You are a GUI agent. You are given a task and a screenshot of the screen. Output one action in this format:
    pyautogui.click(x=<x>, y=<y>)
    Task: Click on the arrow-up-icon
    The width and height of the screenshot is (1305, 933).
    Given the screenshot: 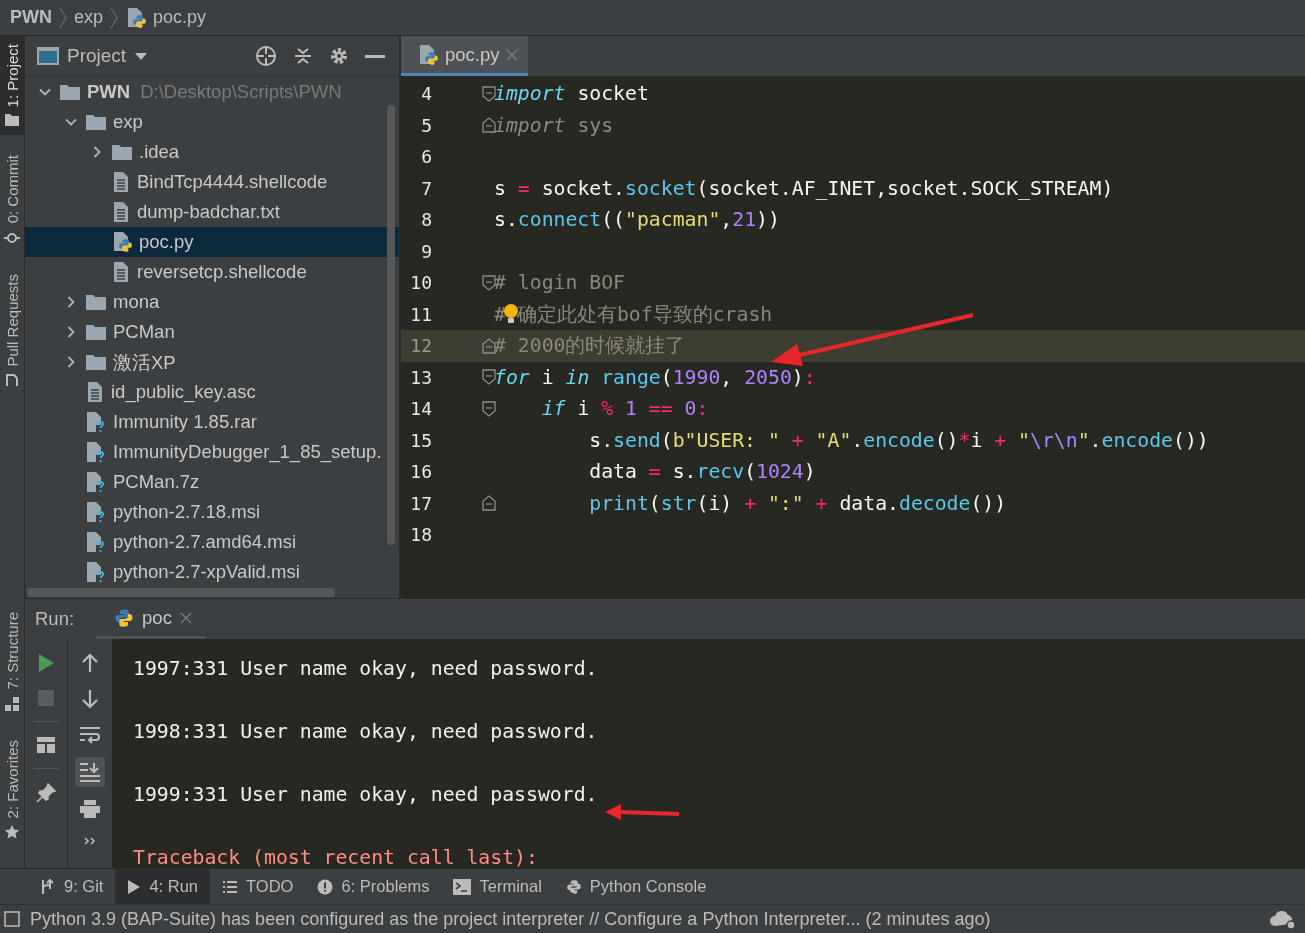 What is the action you would take?
    pyautogui.click(x=90, y=663)
    